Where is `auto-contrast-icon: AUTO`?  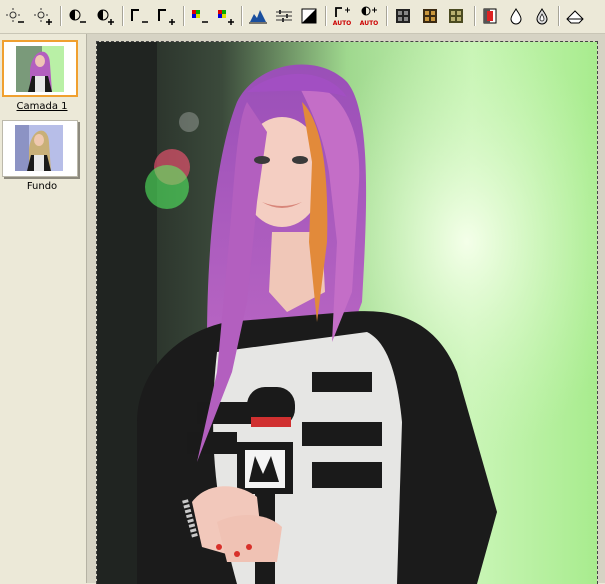
auto-contrast-icon: AUTO is located at coordinates (369, 16).